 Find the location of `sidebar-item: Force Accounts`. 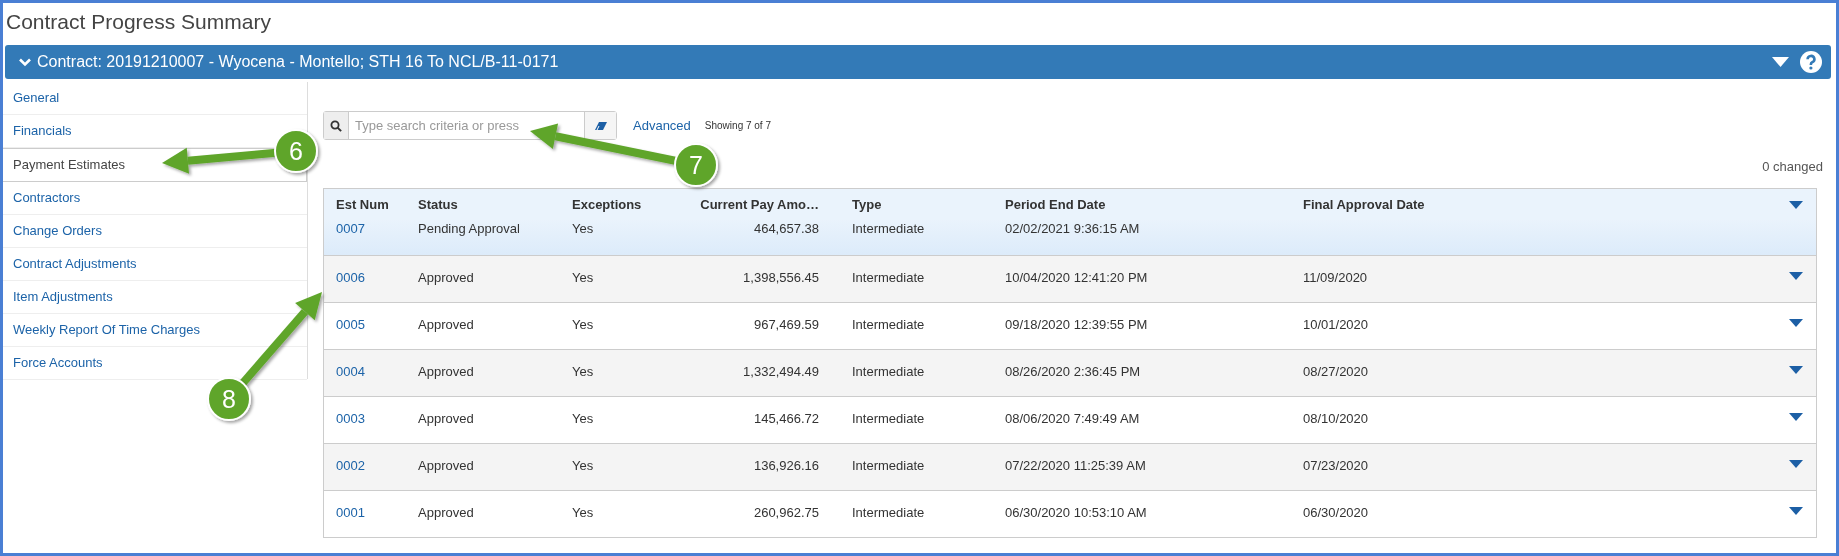

sidebar-item: Force Accounts is located at coordinates (58, 362).